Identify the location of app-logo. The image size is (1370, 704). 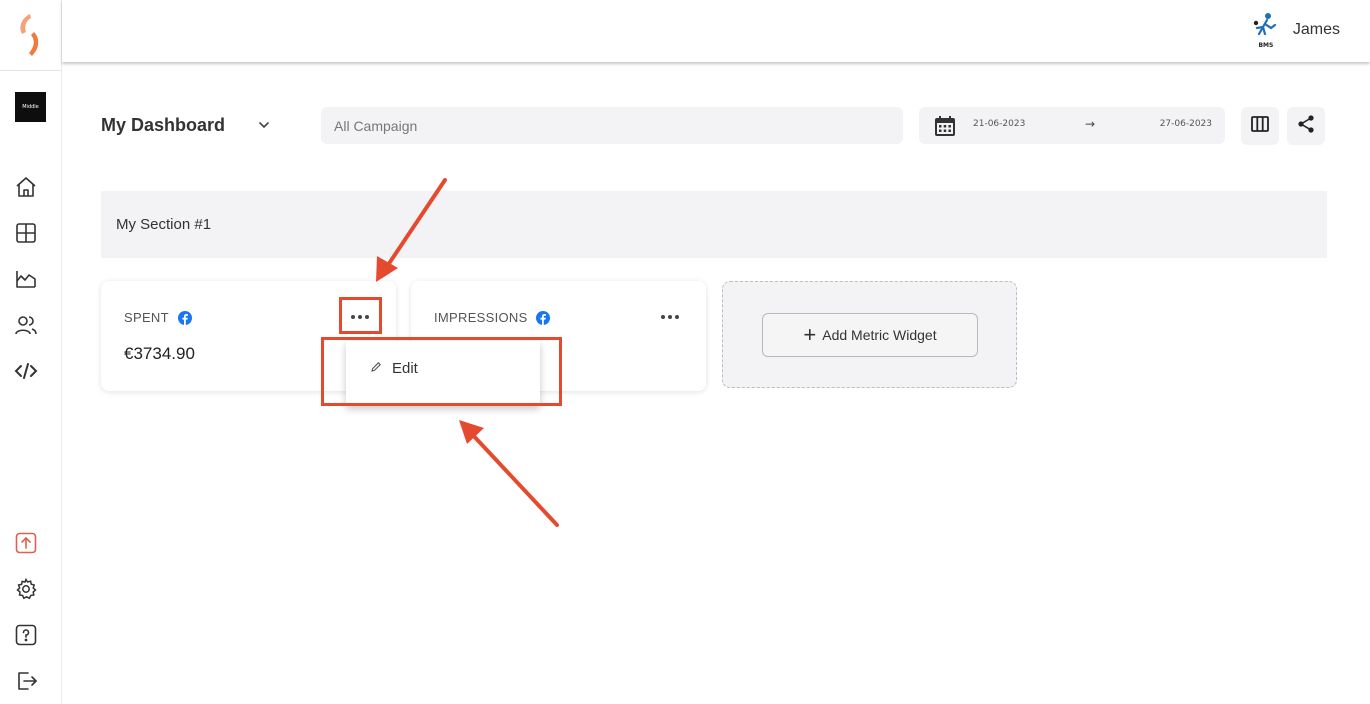
(31, 35).